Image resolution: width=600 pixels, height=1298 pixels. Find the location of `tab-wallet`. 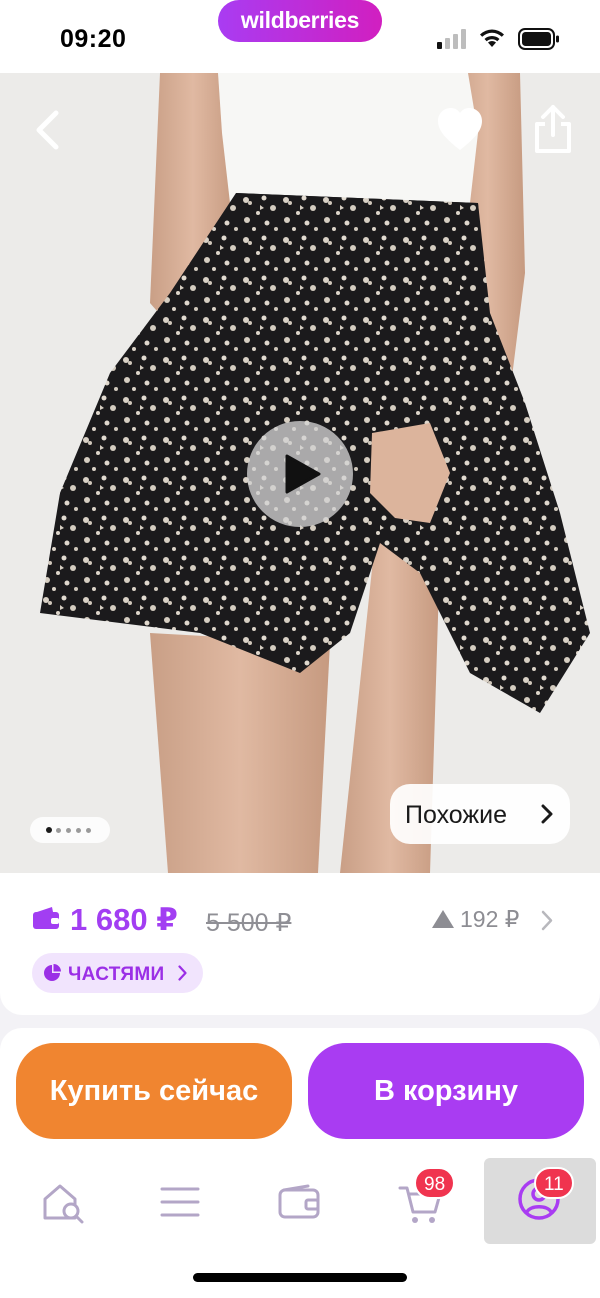

tab-wallet is located at coordinates (300, 1201).